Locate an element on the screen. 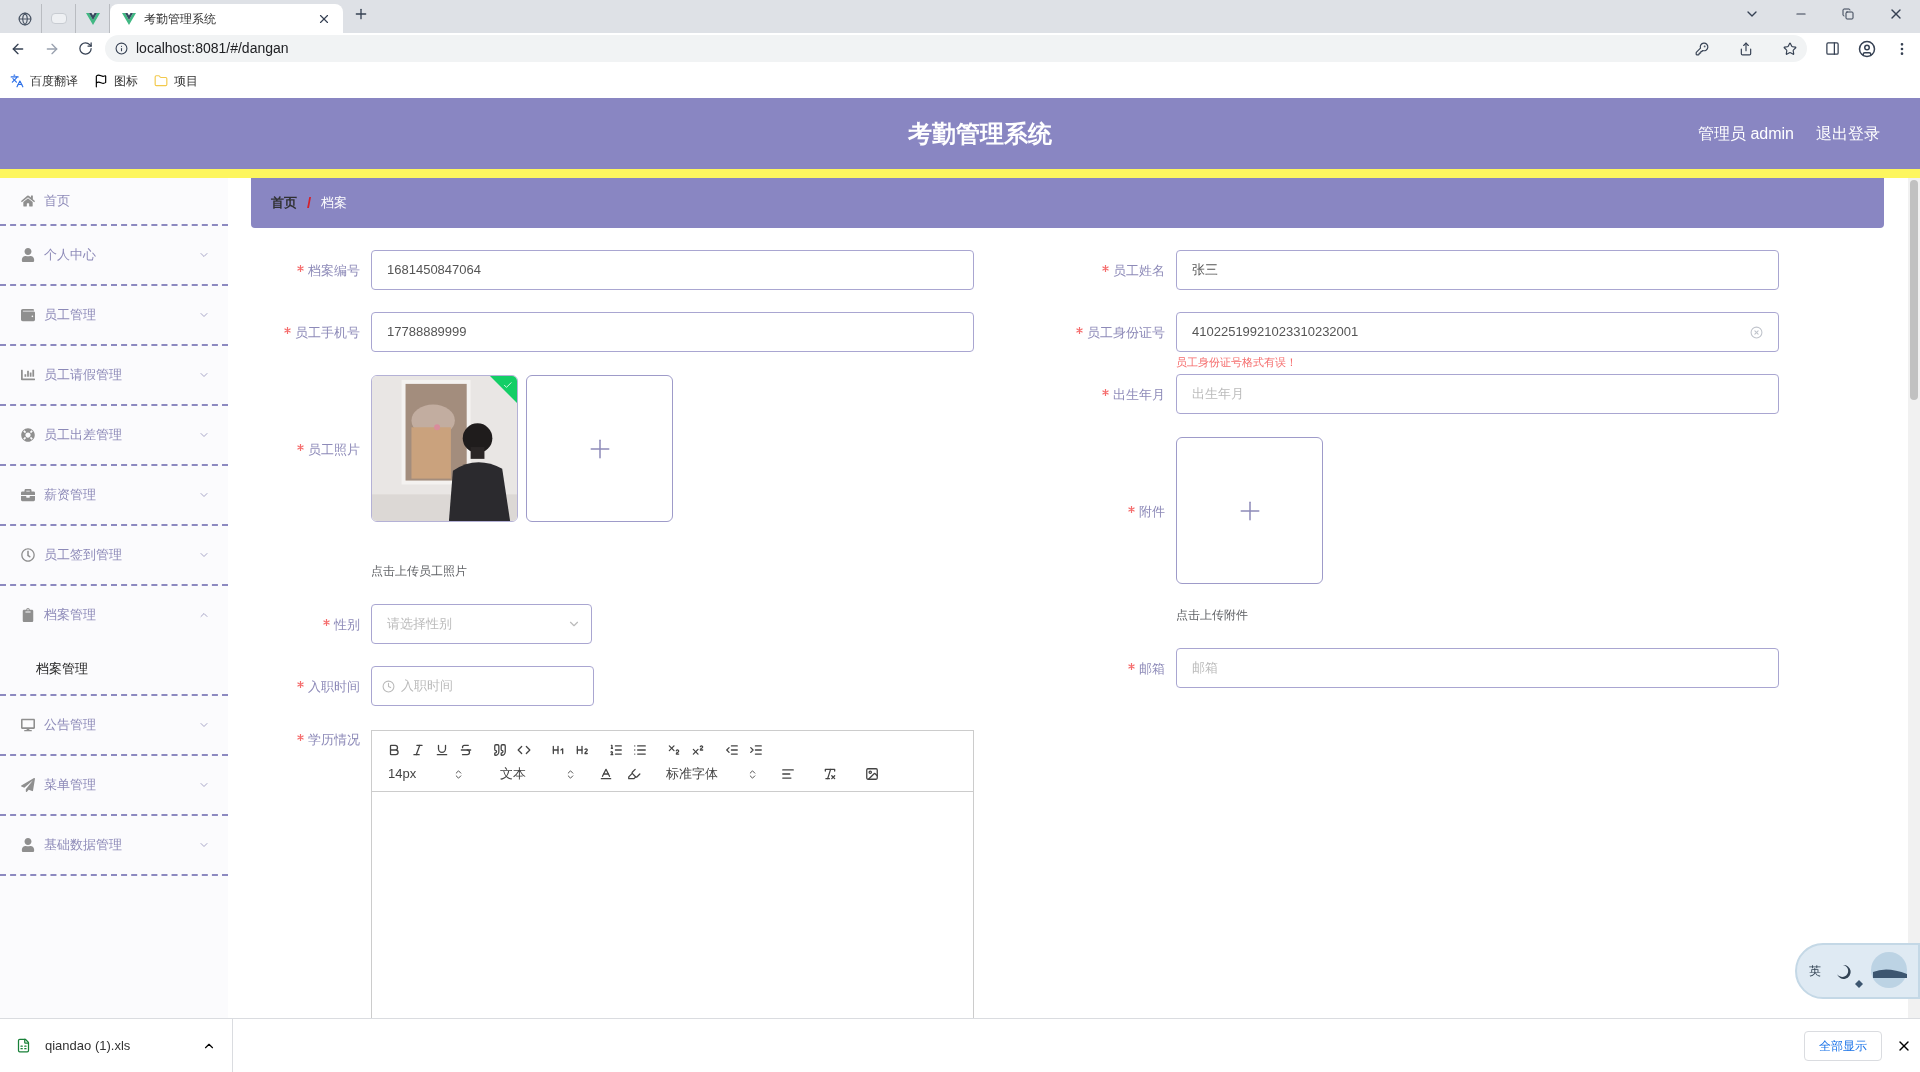 The image size is (1920, 1072). field-label: 性别 is located at coordinates (347, 625).